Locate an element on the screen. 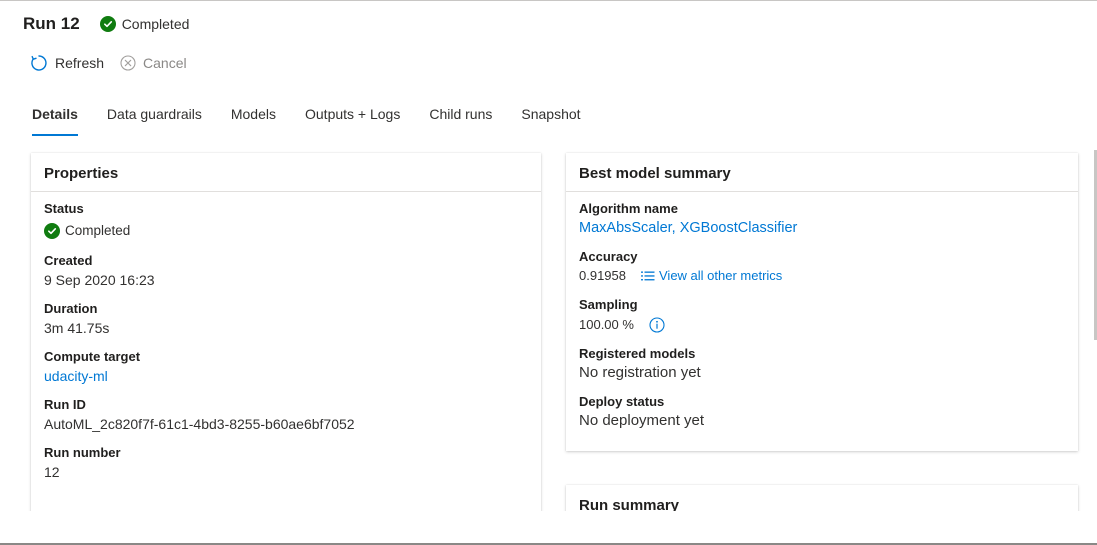  sampling-field: Sampling 100.00 % is located at coordinates (822, 316).